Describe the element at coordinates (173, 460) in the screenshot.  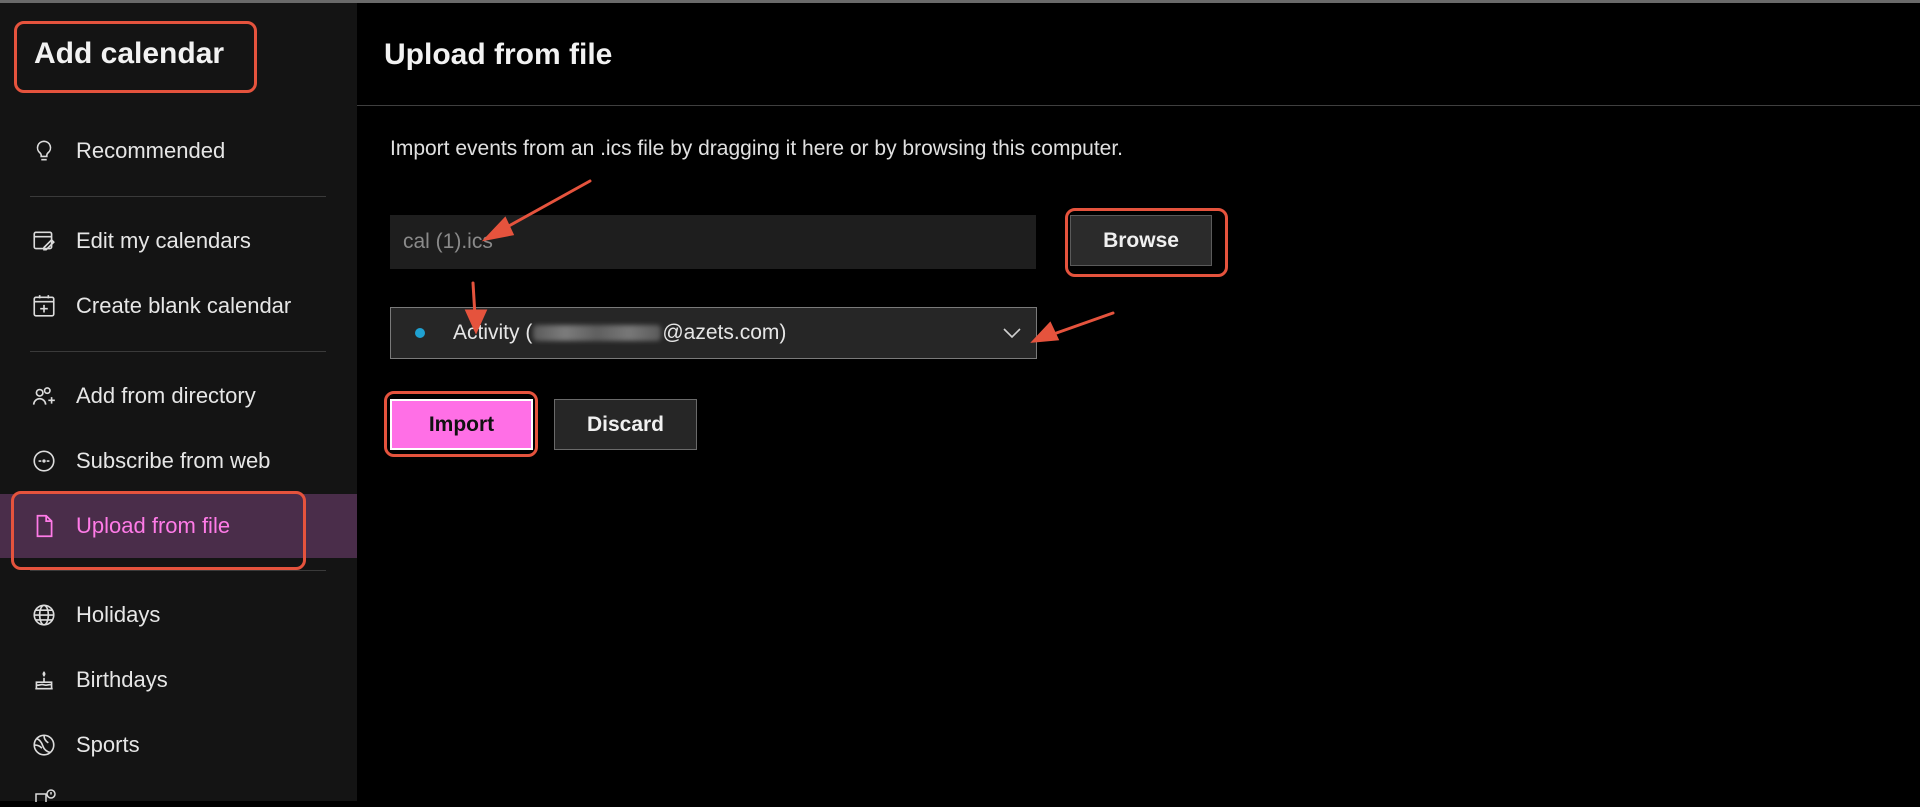
I see `sidebar-item-label: Subscribe from web` at that location.